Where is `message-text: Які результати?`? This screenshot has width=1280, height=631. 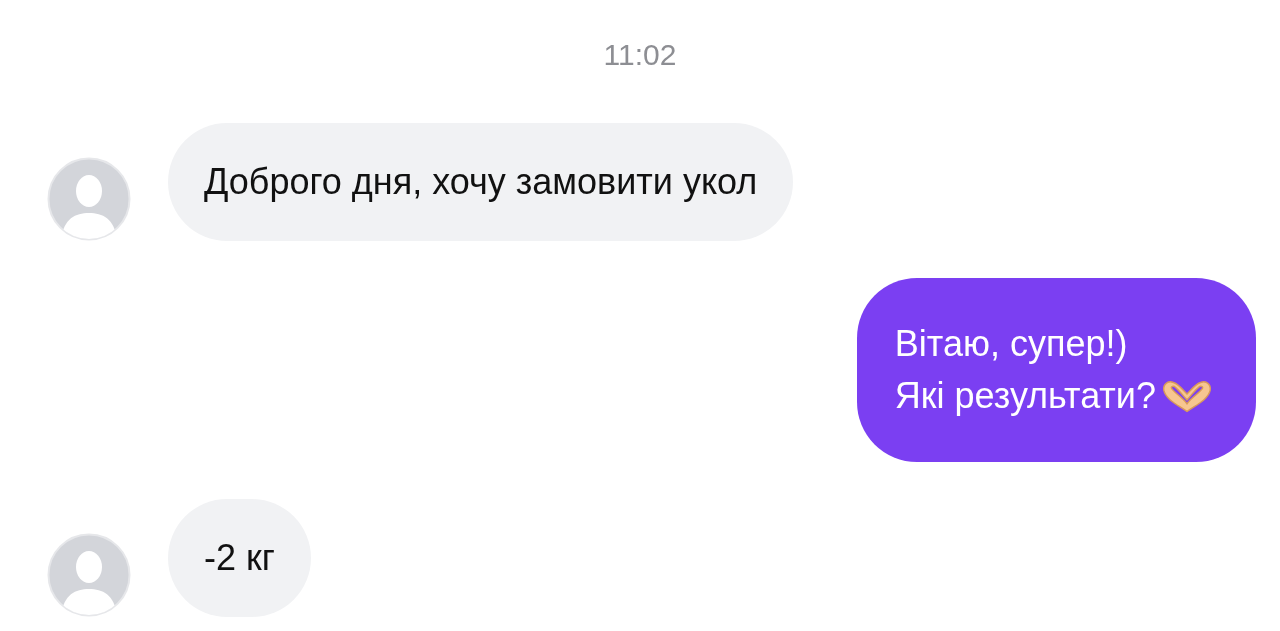
message-text: Які результати? is located at coordinates (1025, 396).